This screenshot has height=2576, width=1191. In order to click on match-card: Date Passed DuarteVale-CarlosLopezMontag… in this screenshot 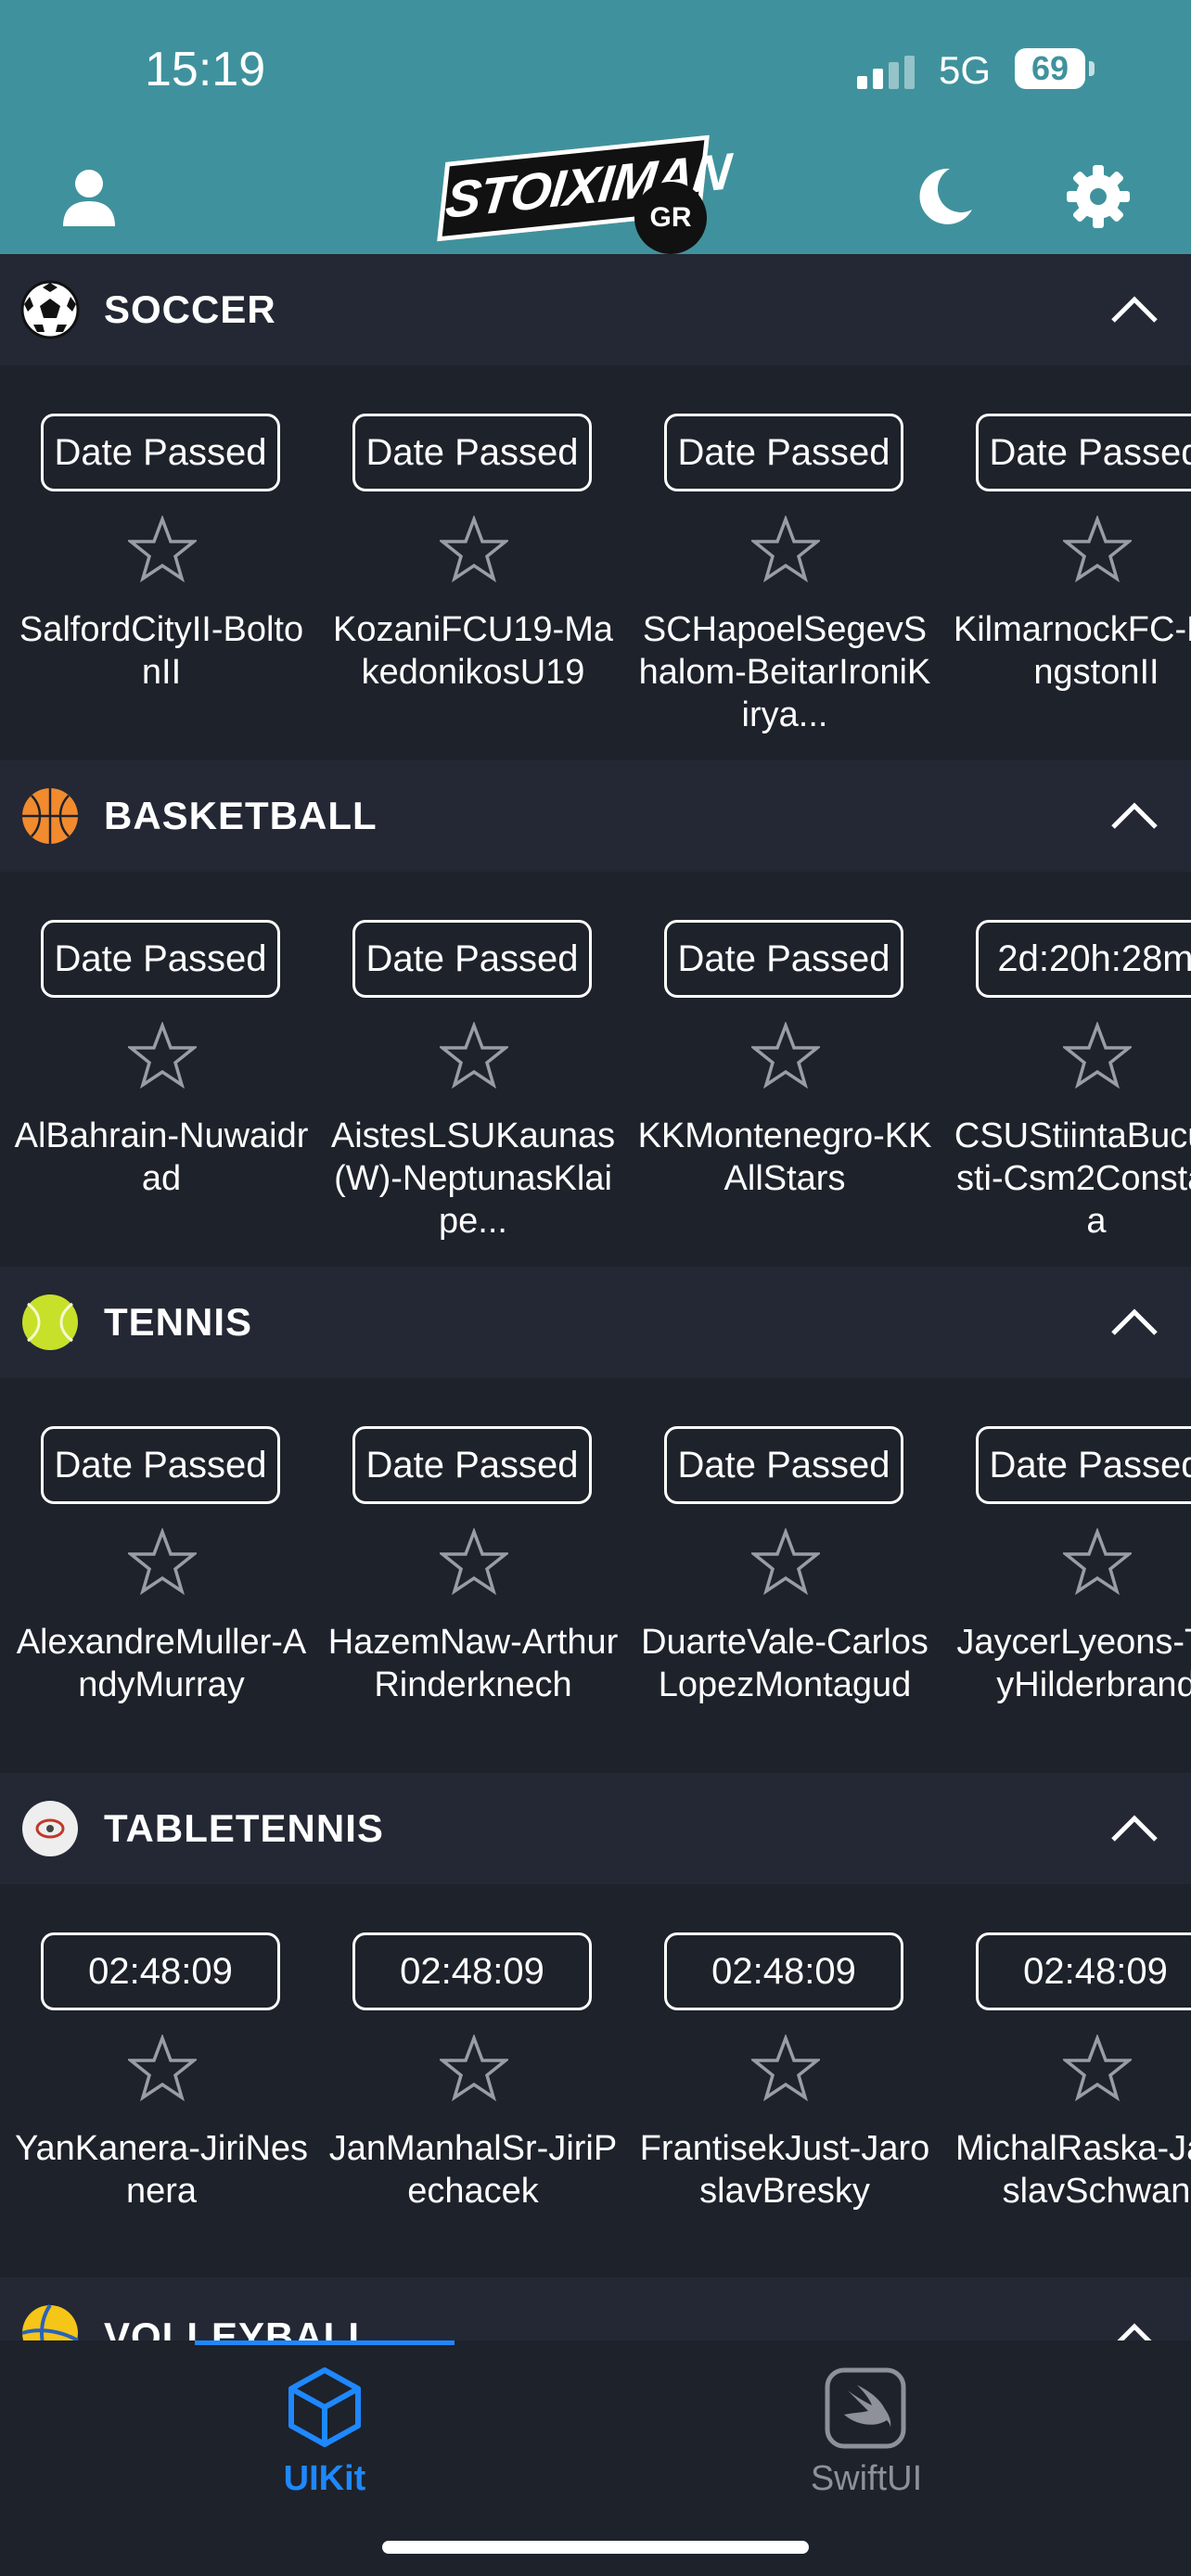, I will do `click(785, 1575)`.